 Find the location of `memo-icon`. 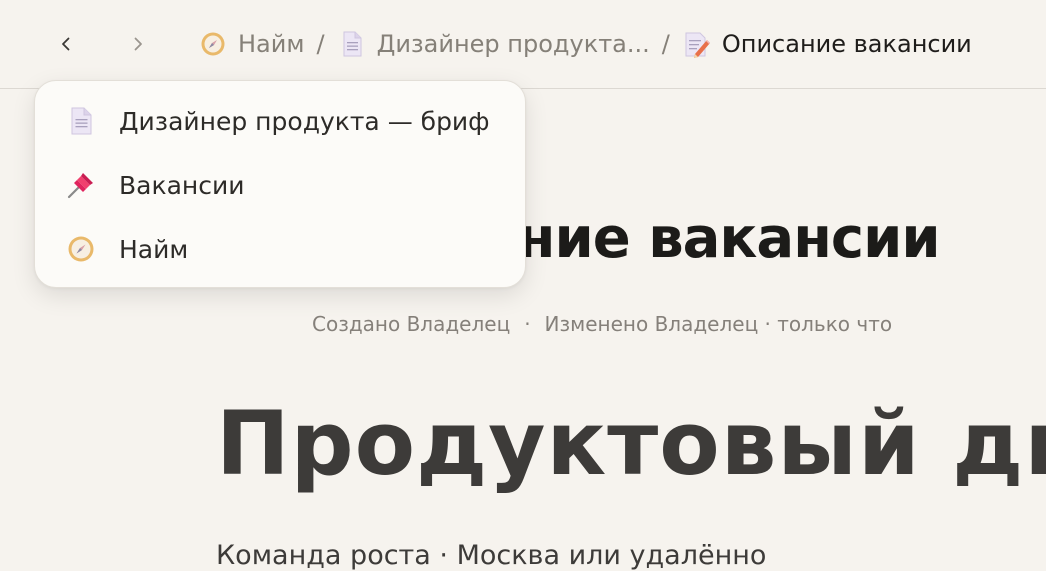

memo-icon is located at coordinates (697, 44).